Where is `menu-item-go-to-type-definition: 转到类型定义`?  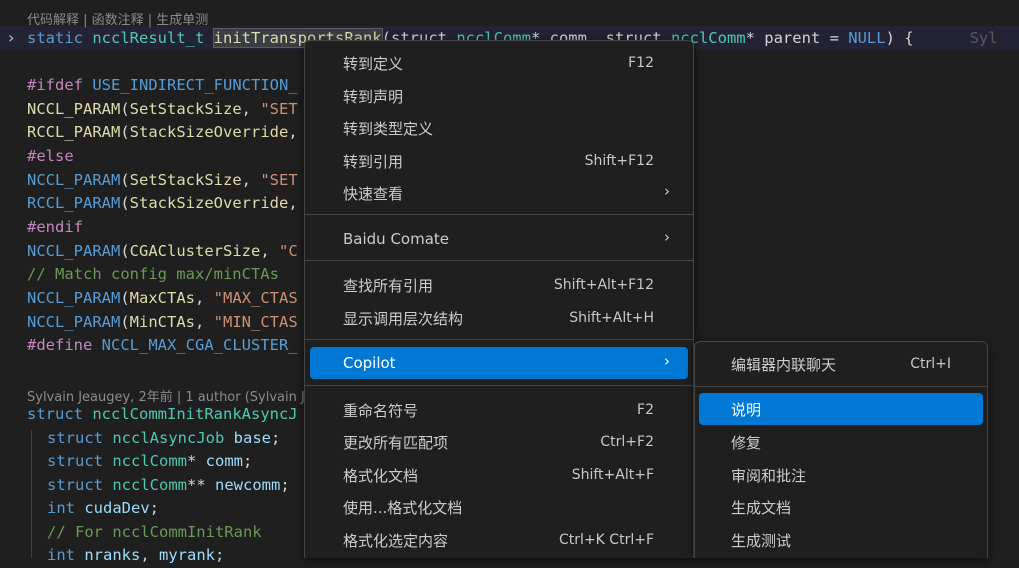 menu-item-go-to-type-definition: 转到类型定义 is located at coordinates (499, 128).